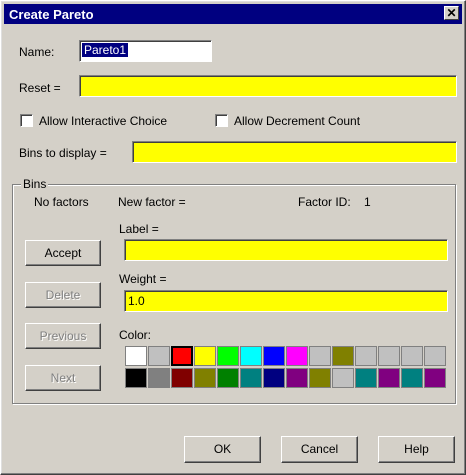  What do you see at coordinates (35, 184) in the screenshot?
I see `bins-group-label: Bins` at bounding box center [35, 184].